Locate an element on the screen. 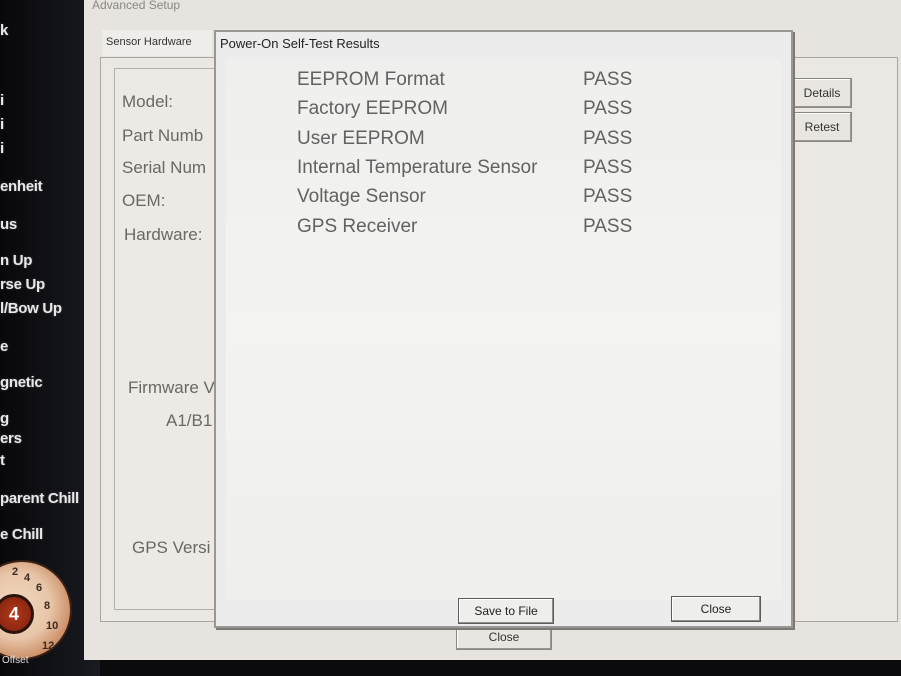  sidebar-item: ers is located at coordinates (11, 438).